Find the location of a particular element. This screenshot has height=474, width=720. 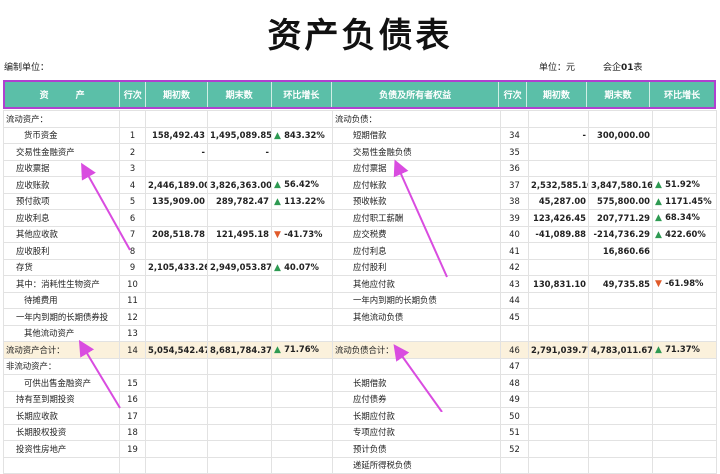

asset-growth-cell: ▲ 843.32% is located at coordinates (302, 135).